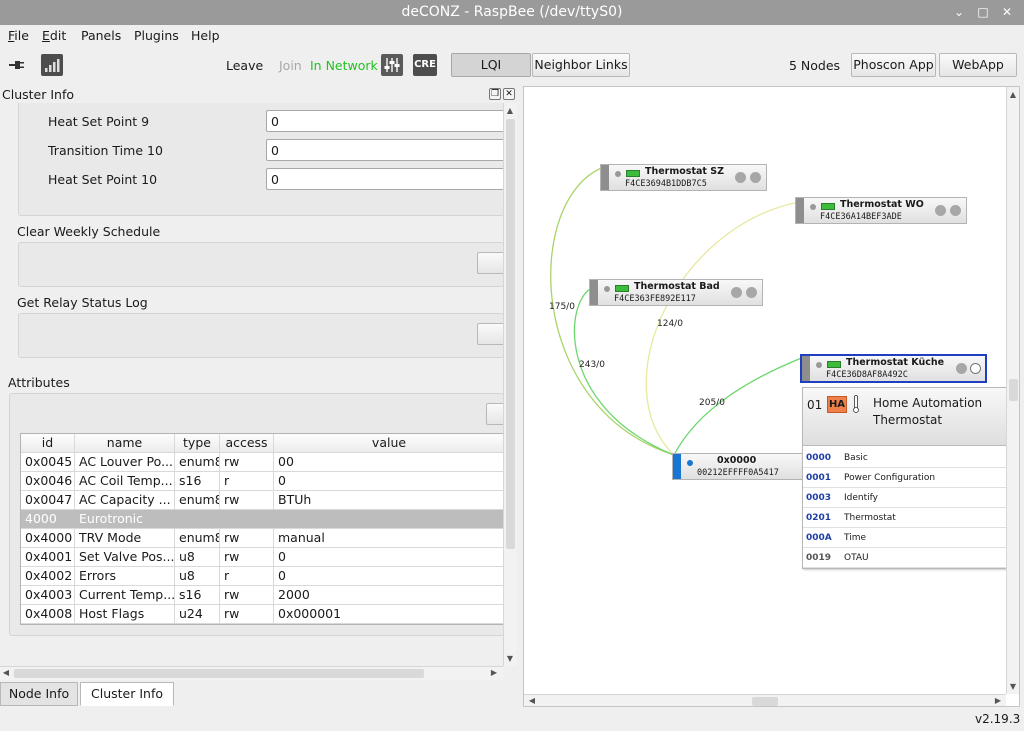  I want to click on node-thermostat-wo: Thermostat WO F4CE36A14BEF3ADE, so click(881, 210).